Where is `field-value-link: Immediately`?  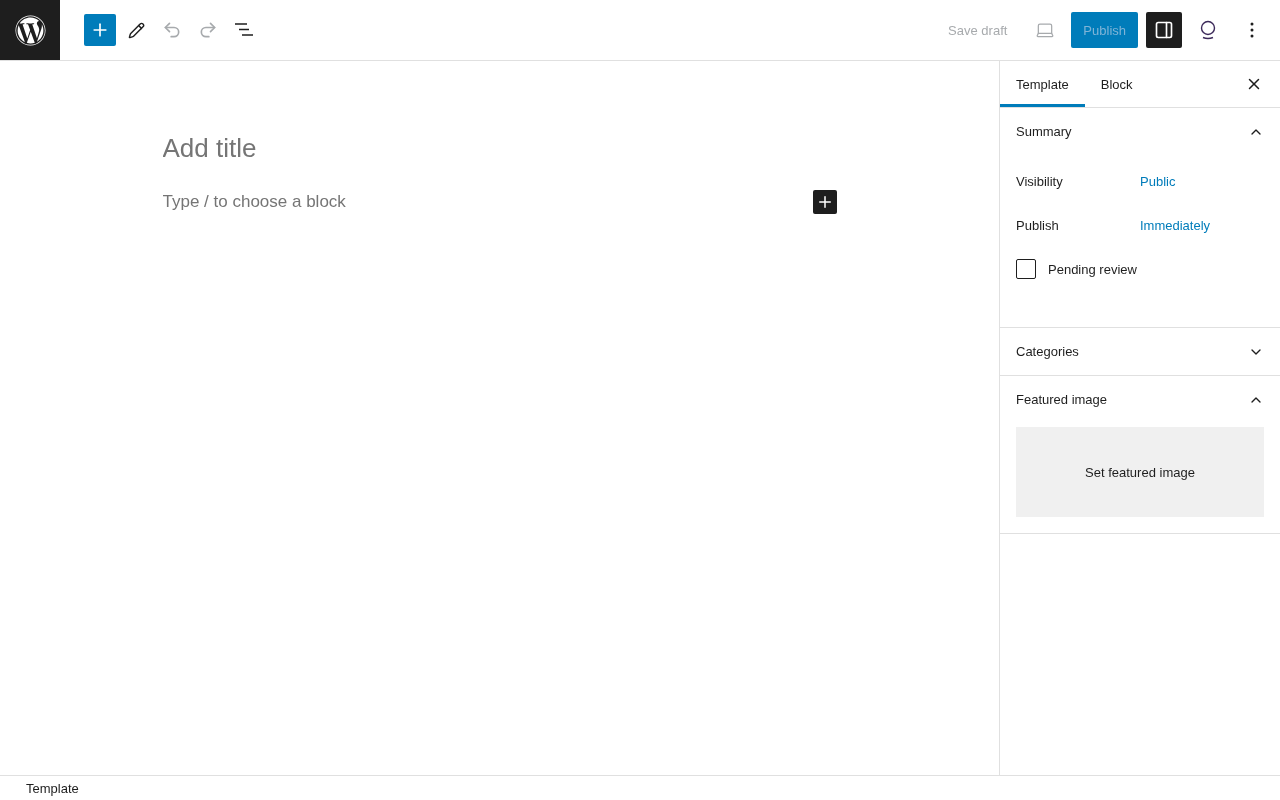
field-value-link: Immediately is located at coordinates (1202, 225).